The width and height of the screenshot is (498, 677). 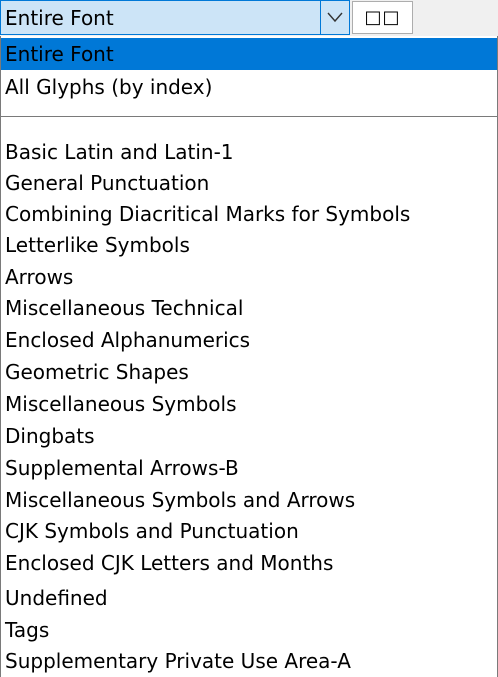 I want to click on list-item: Geometric Shapes, so click(x=249, y=372).